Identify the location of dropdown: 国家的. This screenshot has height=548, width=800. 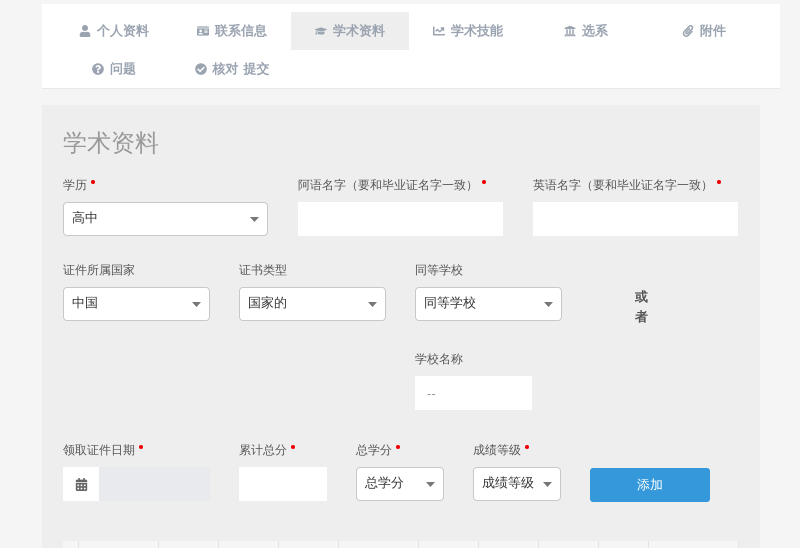
(312, 304).